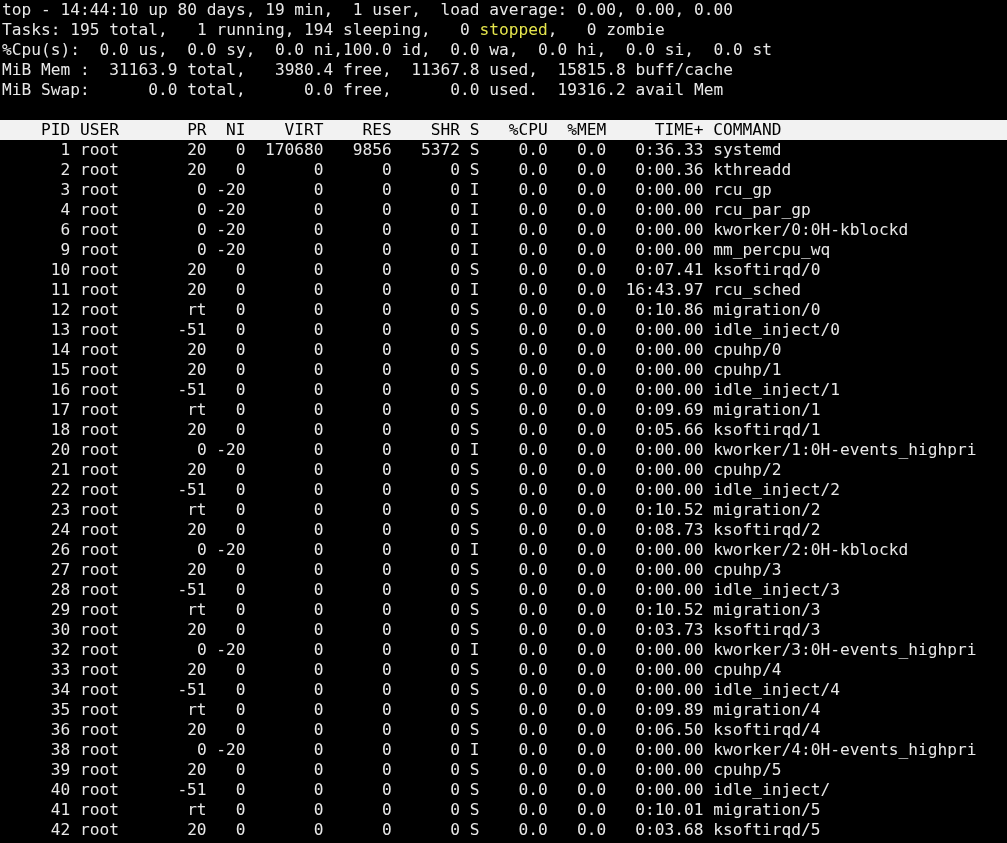  I want to click on table-cell-text: 0:07.41, so click(669, 270).